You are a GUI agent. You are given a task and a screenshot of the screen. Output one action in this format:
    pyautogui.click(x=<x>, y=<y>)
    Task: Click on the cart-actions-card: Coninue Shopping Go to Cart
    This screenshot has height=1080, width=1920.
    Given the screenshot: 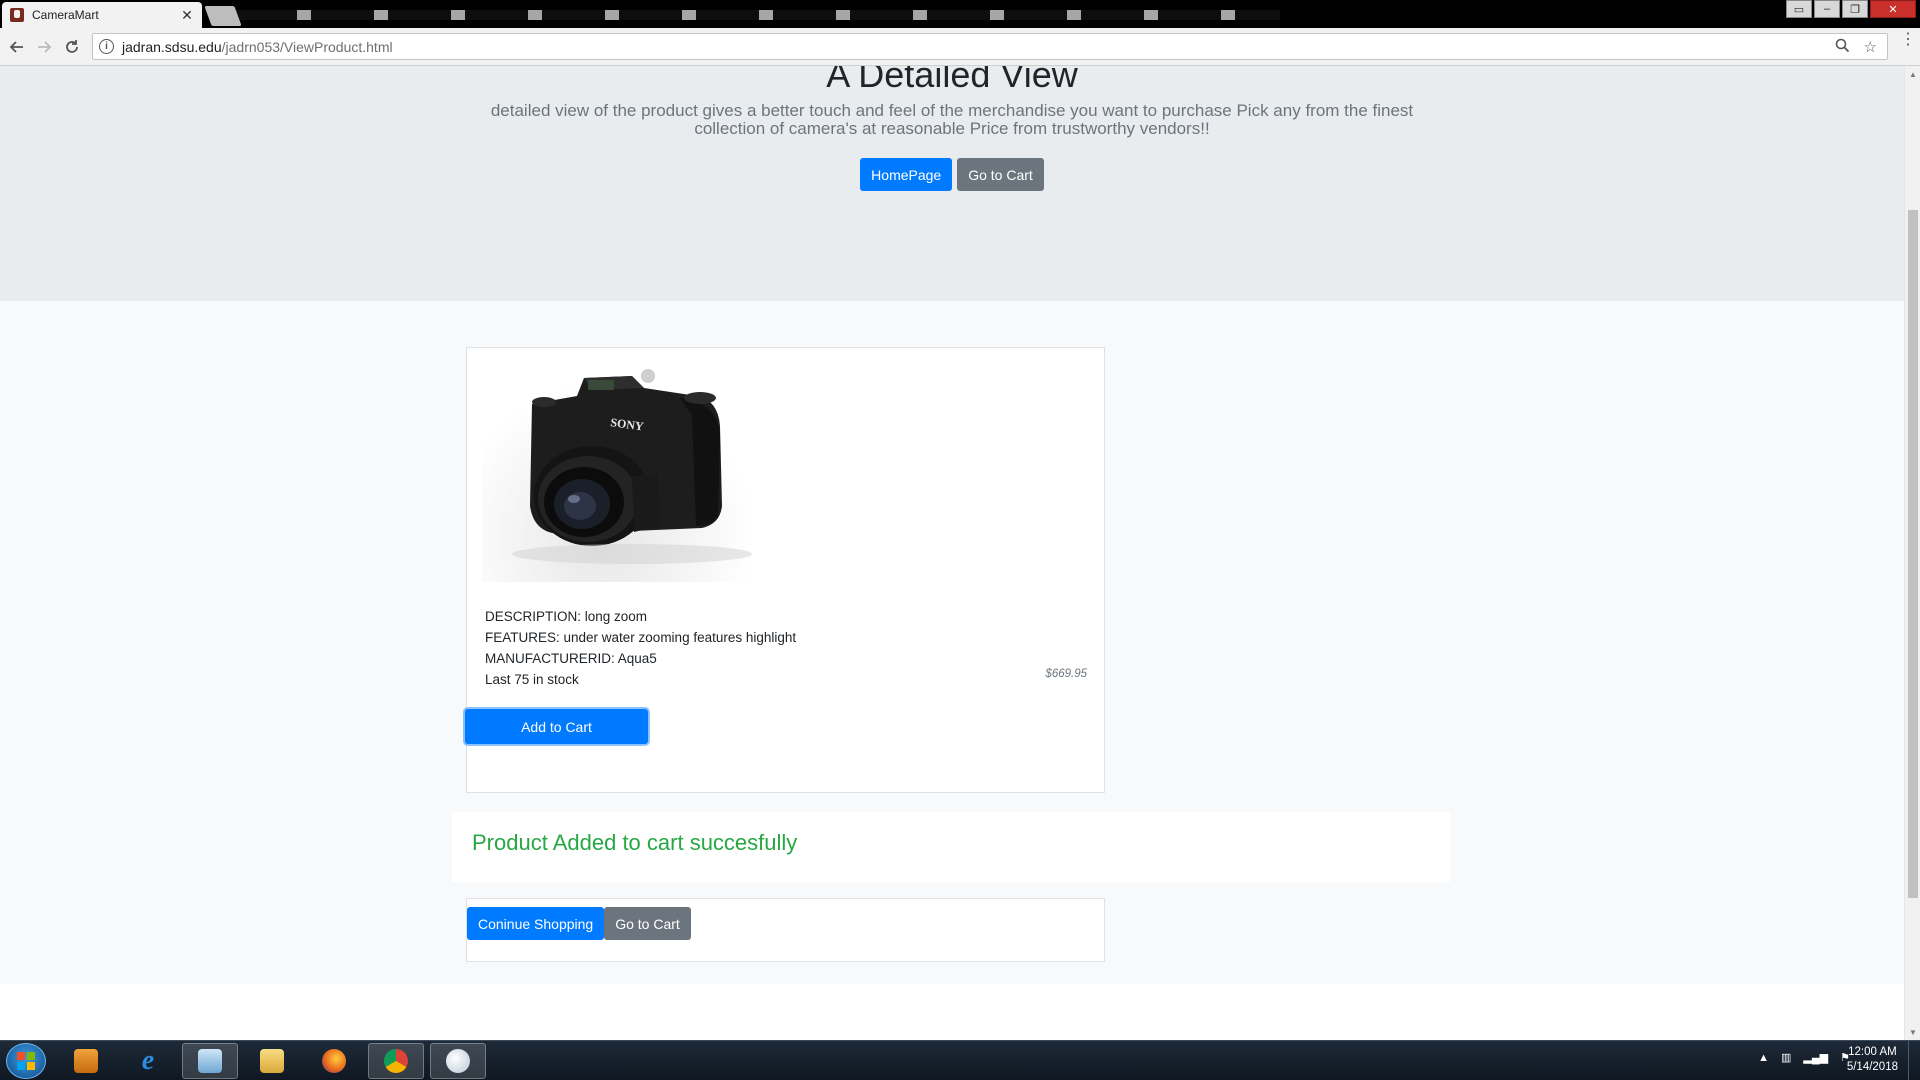 What is the action you would take?
    pyautogui.click(x=785, y=930)
    